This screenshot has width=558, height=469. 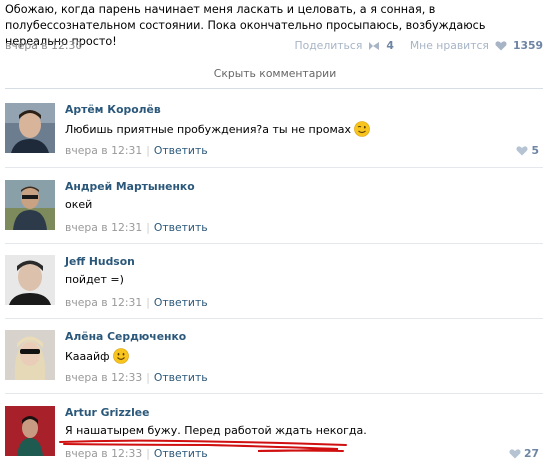 I want to click on share-icon, so click(x=374, y=46).